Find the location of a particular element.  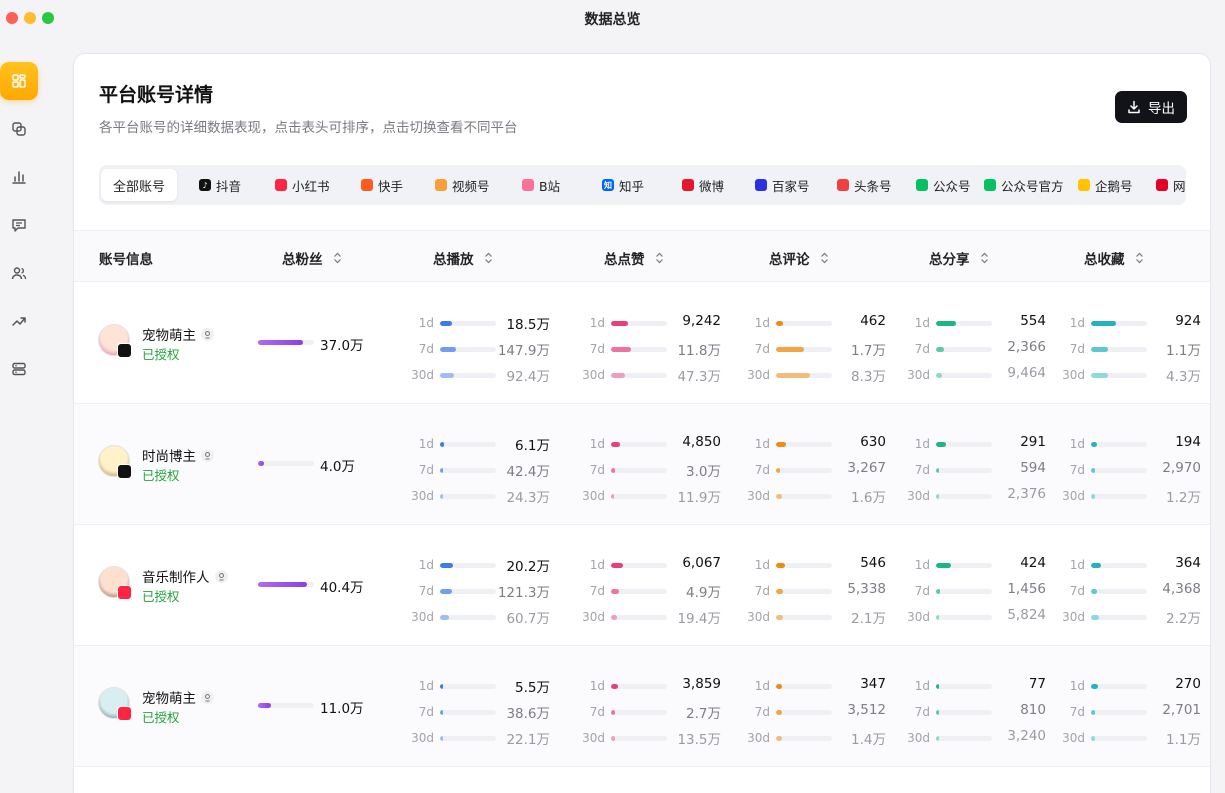

sidebar-item-dashboard is located at coordinates (19, 81).